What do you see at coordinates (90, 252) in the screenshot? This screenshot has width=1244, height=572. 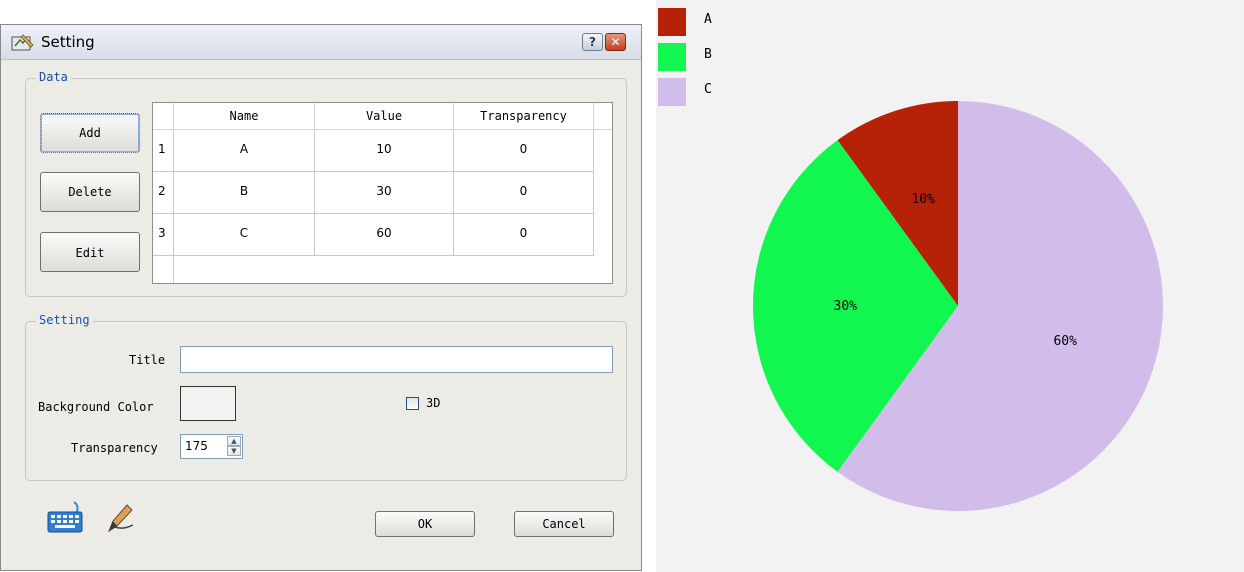 I see `edit-button: Edit` at bounding box center [90, 252].